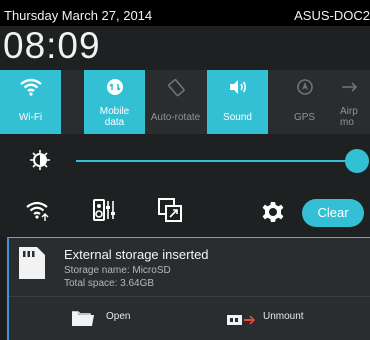 The height and width of the screenshot is (340, 370). What do you see at coordinates (170, 212) in the screenshot?
I see `screen-mirror-icon` at bounding box center [170, 212].